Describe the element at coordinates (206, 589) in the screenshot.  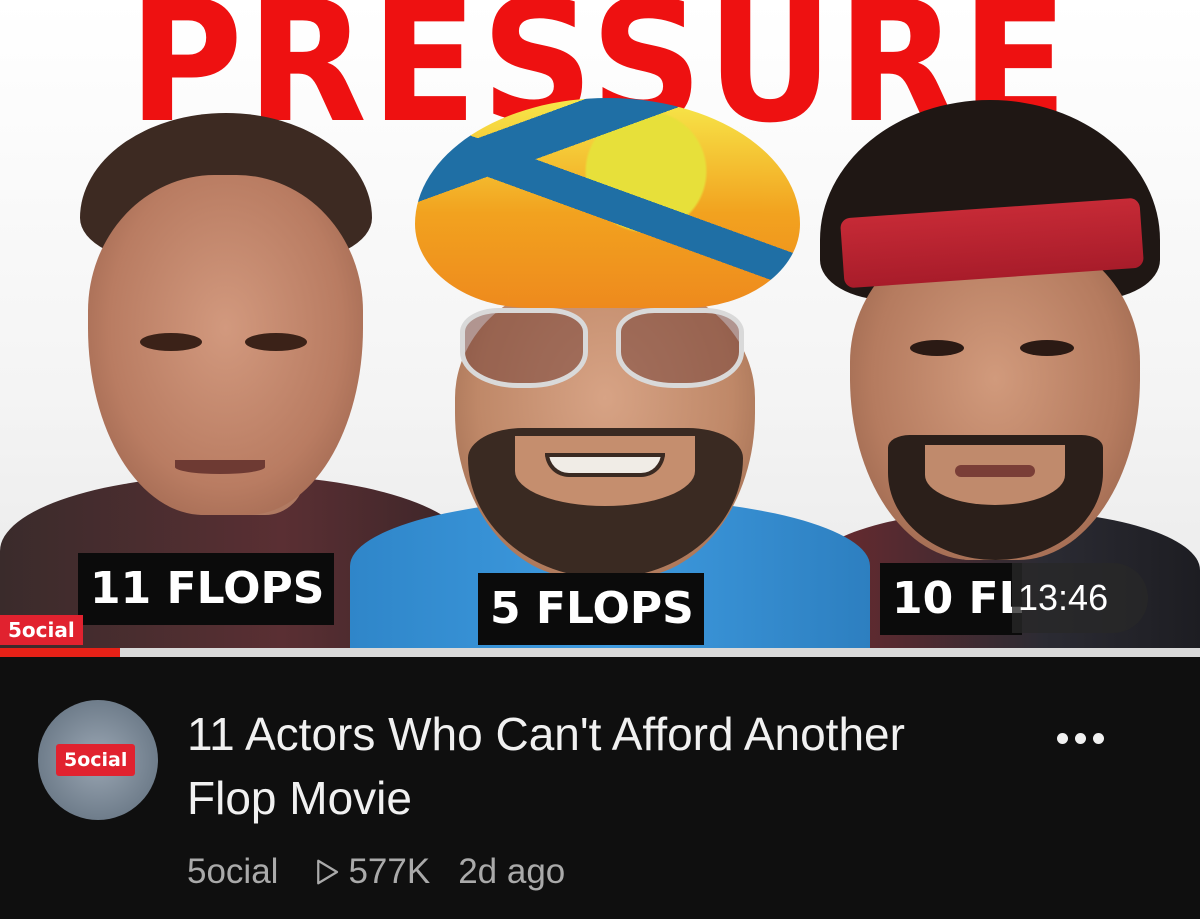
I see `thumbnail-label-left: 11 FLOPS` at that location.